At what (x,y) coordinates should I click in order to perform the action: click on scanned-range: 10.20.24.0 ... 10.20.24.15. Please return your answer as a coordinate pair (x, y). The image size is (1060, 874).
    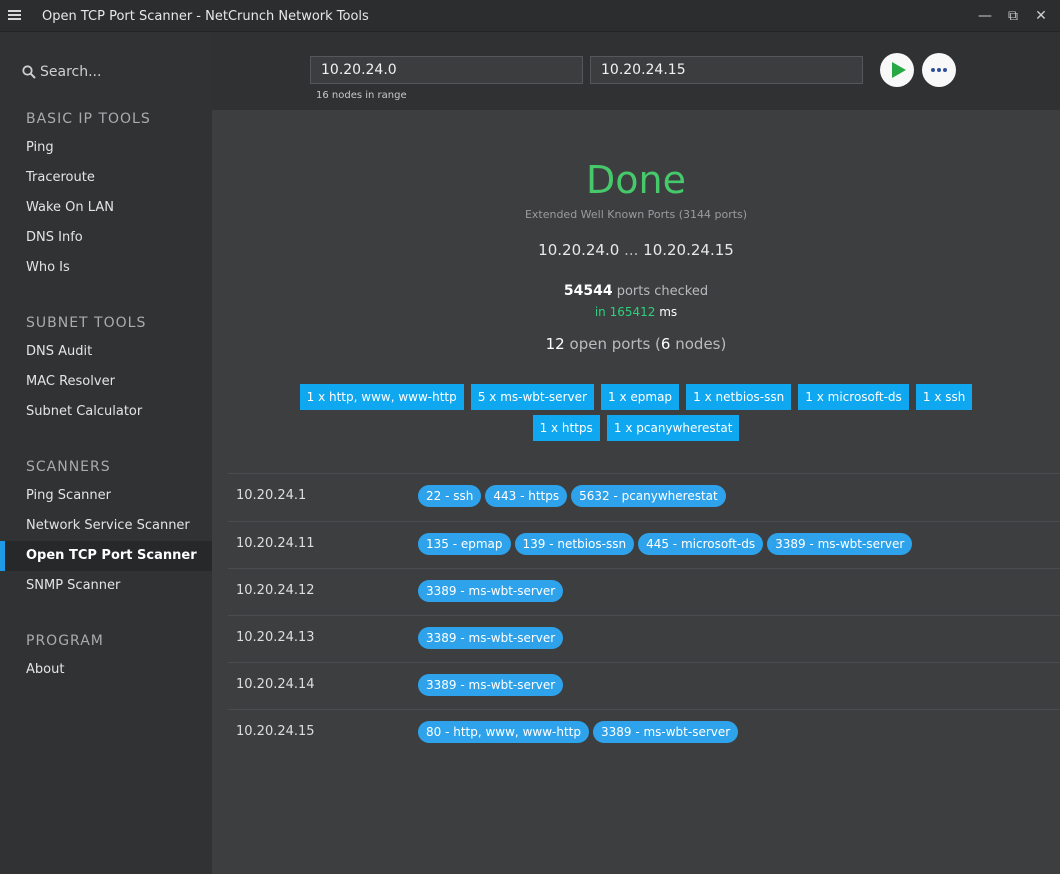
    Looking at the image, I should click on (636, 250).